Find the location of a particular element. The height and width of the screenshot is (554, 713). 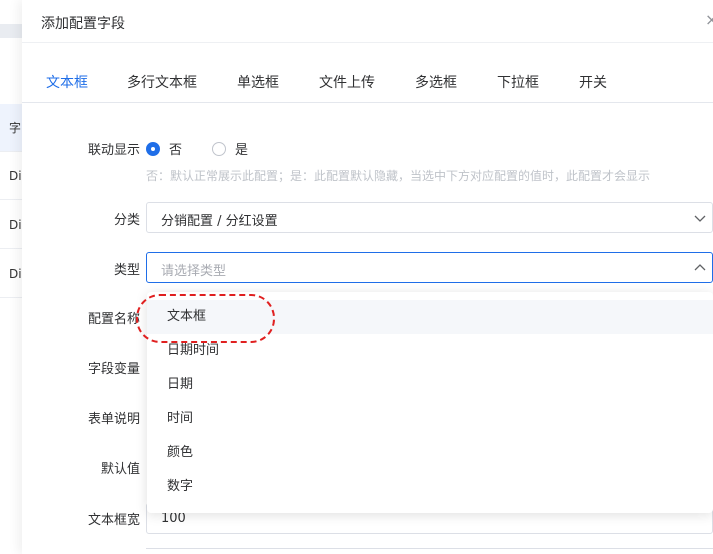

config-name-label: 配置名称 is located at coordinates (113, 319).